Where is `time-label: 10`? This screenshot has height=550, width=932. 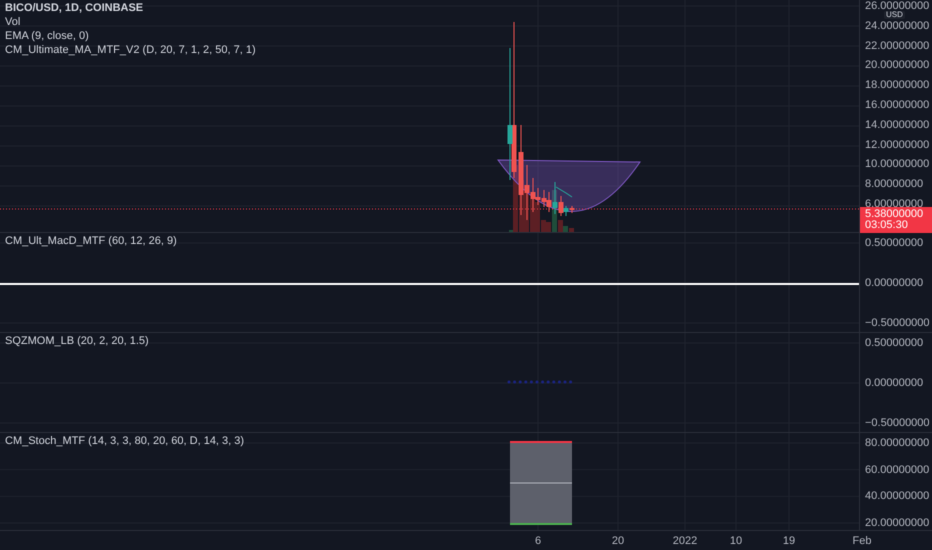 time-label: 10 is located at coordinates (736, 541).